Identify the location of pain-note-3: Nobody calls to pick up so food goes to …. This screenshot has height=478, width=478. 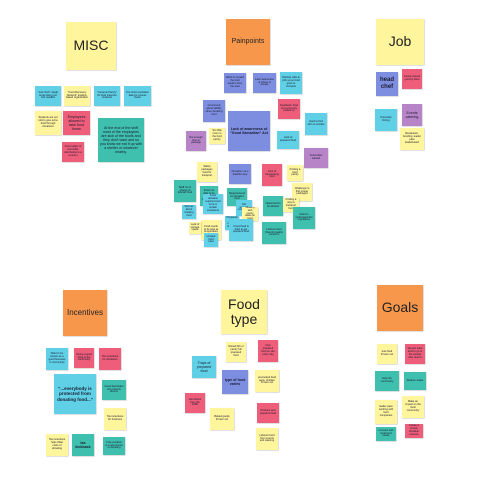
(291, 83).